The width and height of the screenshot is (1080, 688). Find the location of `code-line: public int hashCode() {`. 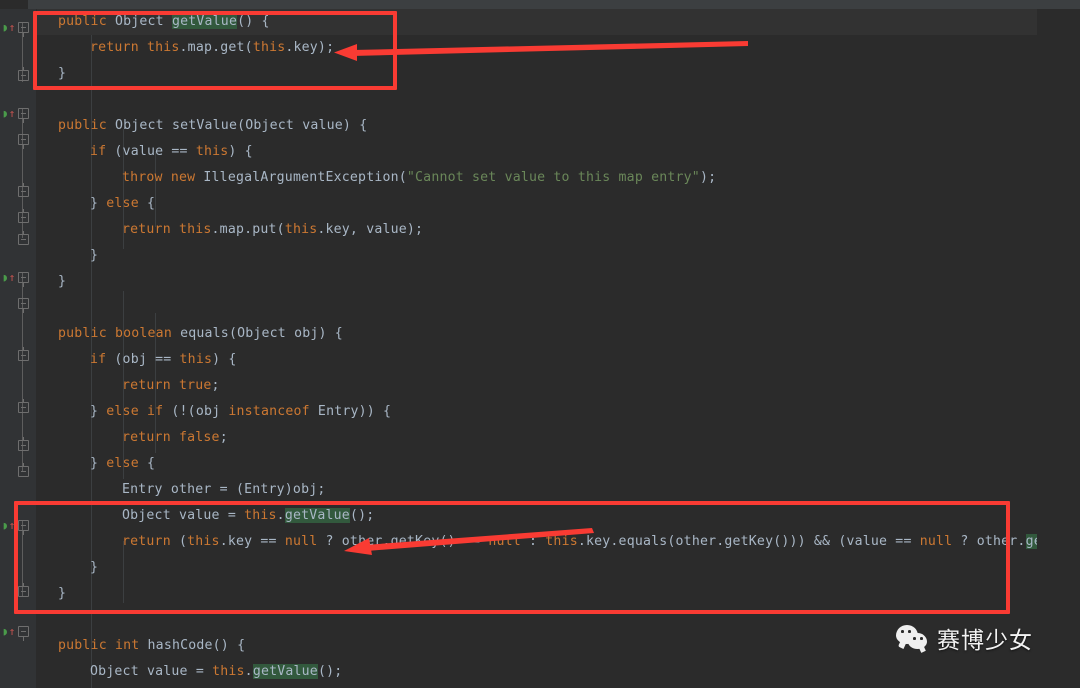

code-line: public int hashCode() { is located at coordinates (537, 646).